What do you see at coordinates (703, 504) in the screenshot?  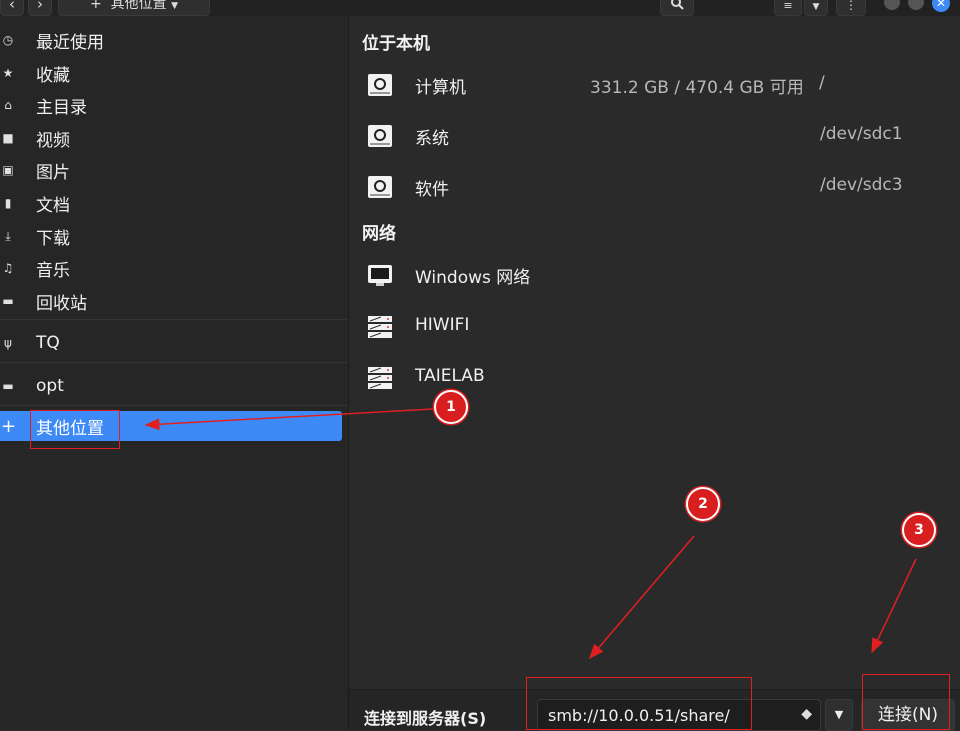 I see `annotation-badge-2: 2` at bounding box center [703, 504].